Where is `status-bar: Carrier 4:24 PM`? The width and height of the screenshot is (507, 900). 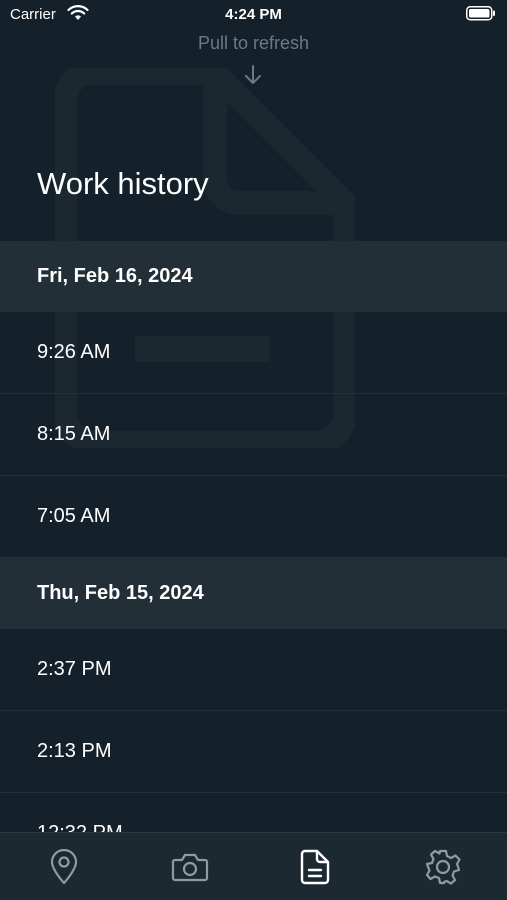
status-bar: Carrier 4:24 PM is located at coordinates (253, 15).